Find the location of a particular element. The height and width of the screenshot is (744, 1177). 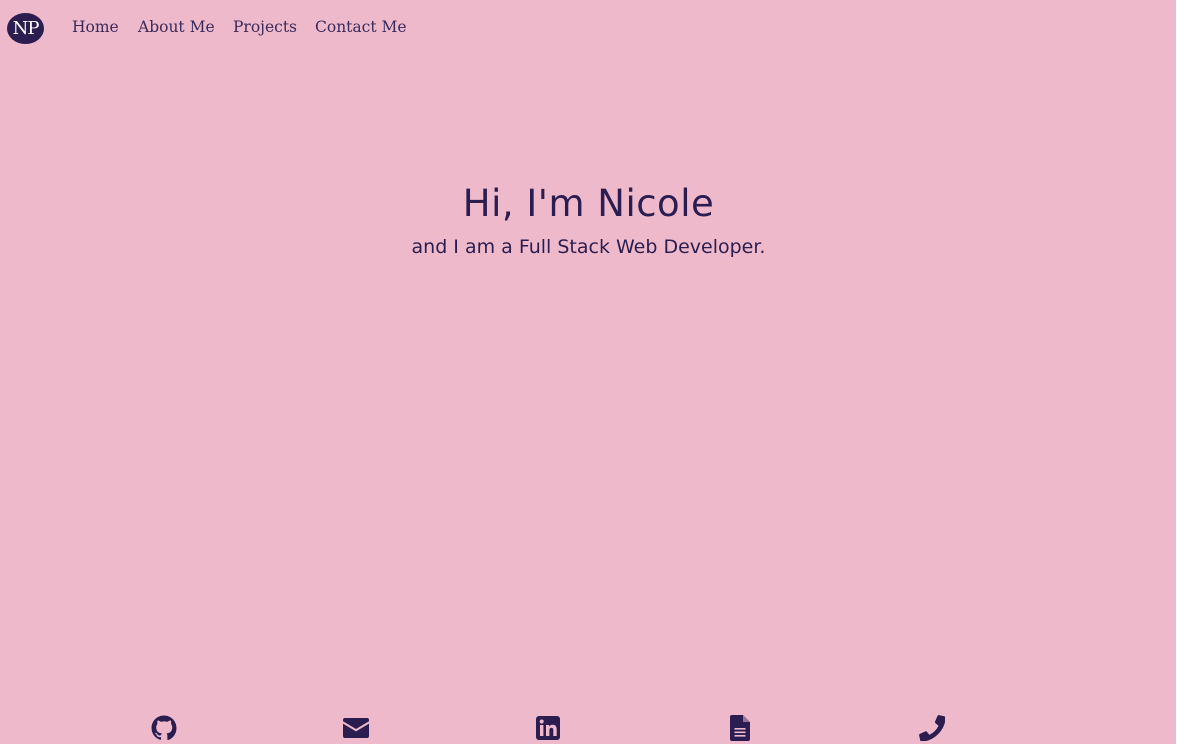

hero-subtitle: and I am a Full Stack Web Developer. is located at coordinates (588, 247).